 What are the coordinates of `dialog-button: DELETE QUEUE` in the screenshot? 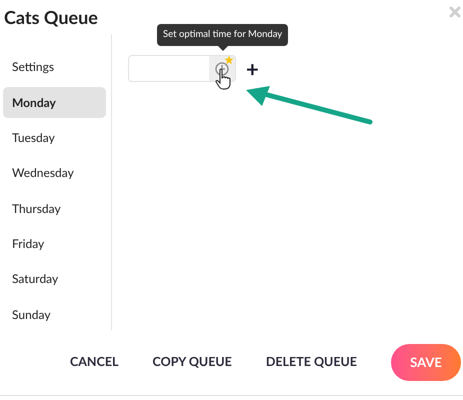 It's located at (311, 362).